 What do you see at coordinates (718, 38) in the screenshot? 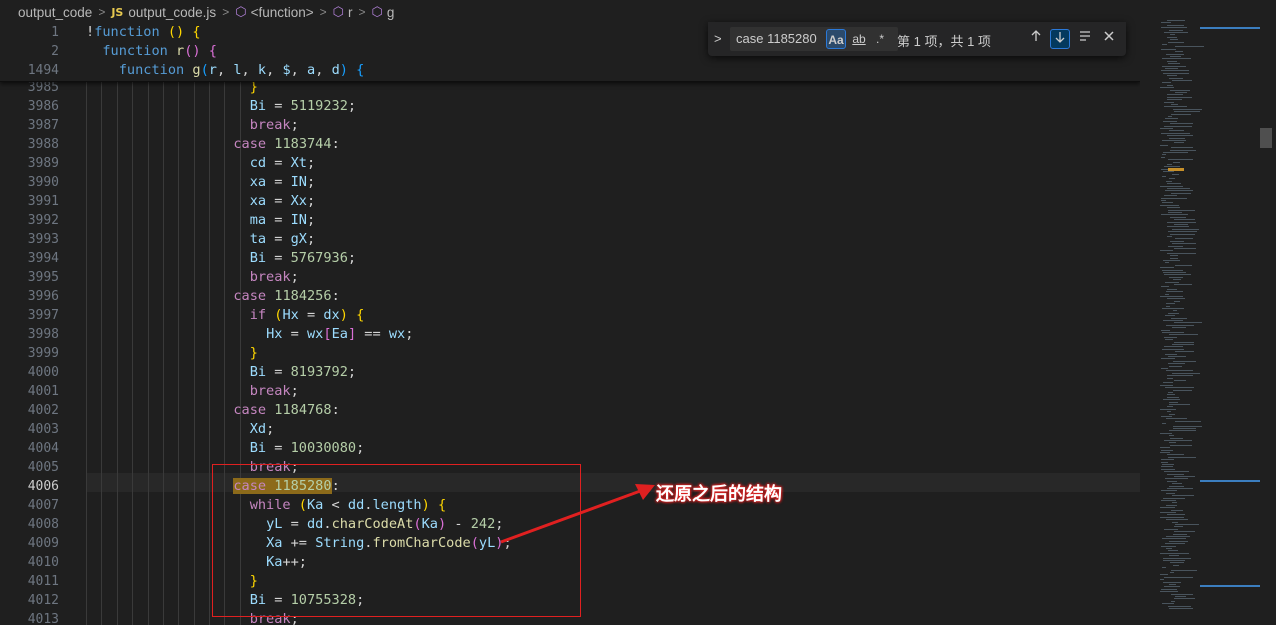
I see `toggle-replace-chevron-icon: >` at bounding box center [718, 38].